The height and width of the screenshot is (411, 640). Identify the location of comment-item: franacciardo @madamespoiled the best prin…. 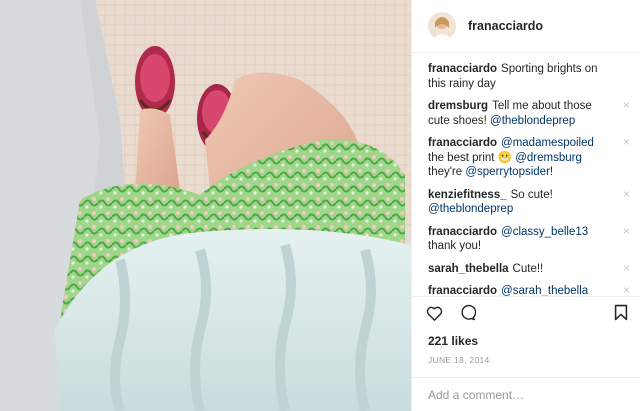
(529, 158).